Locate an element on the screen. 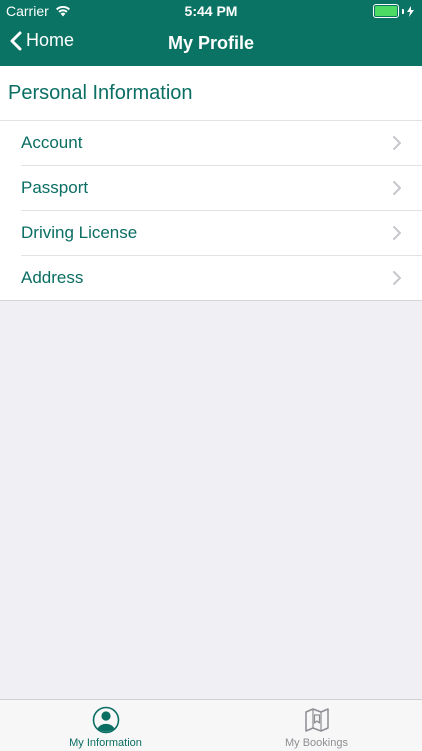  list-item-label: Account is located at coordinates (52, 142).